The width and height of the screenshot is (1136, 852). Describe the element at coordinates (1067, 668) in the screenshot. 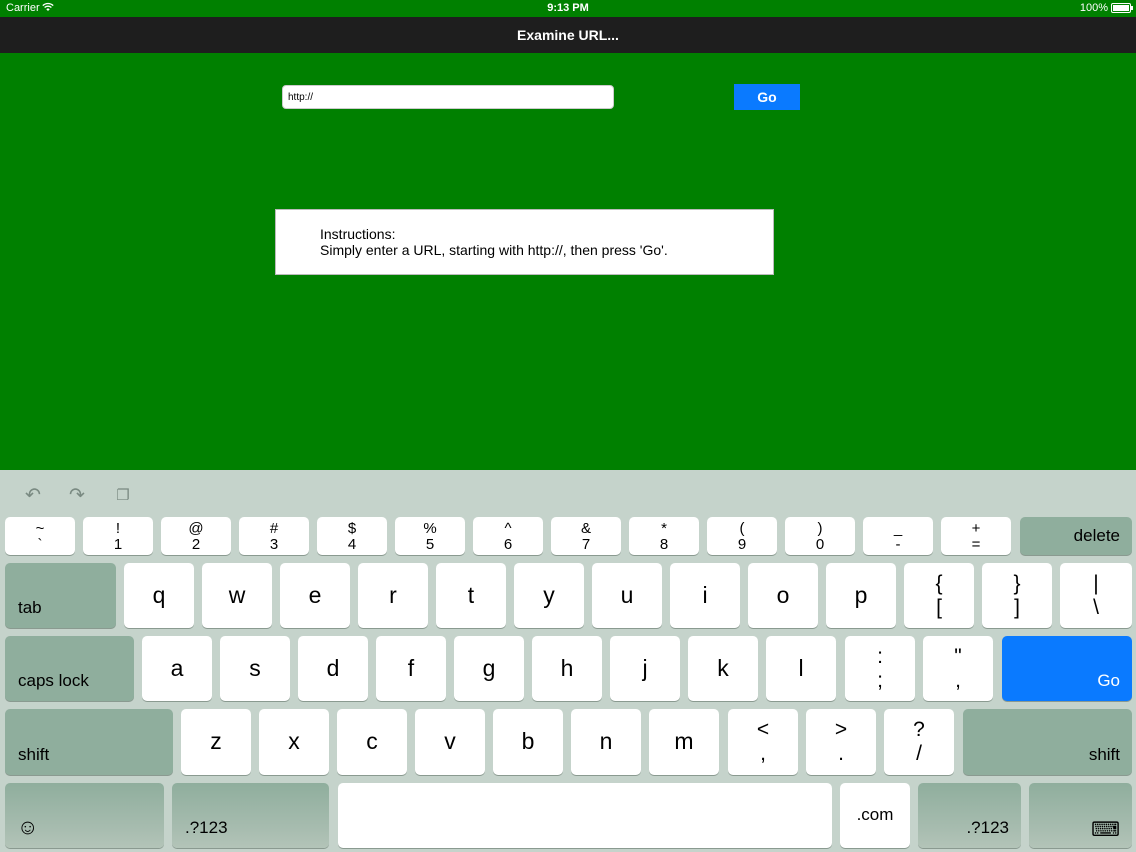

I see `keyboard-go-key: Go` at that location.